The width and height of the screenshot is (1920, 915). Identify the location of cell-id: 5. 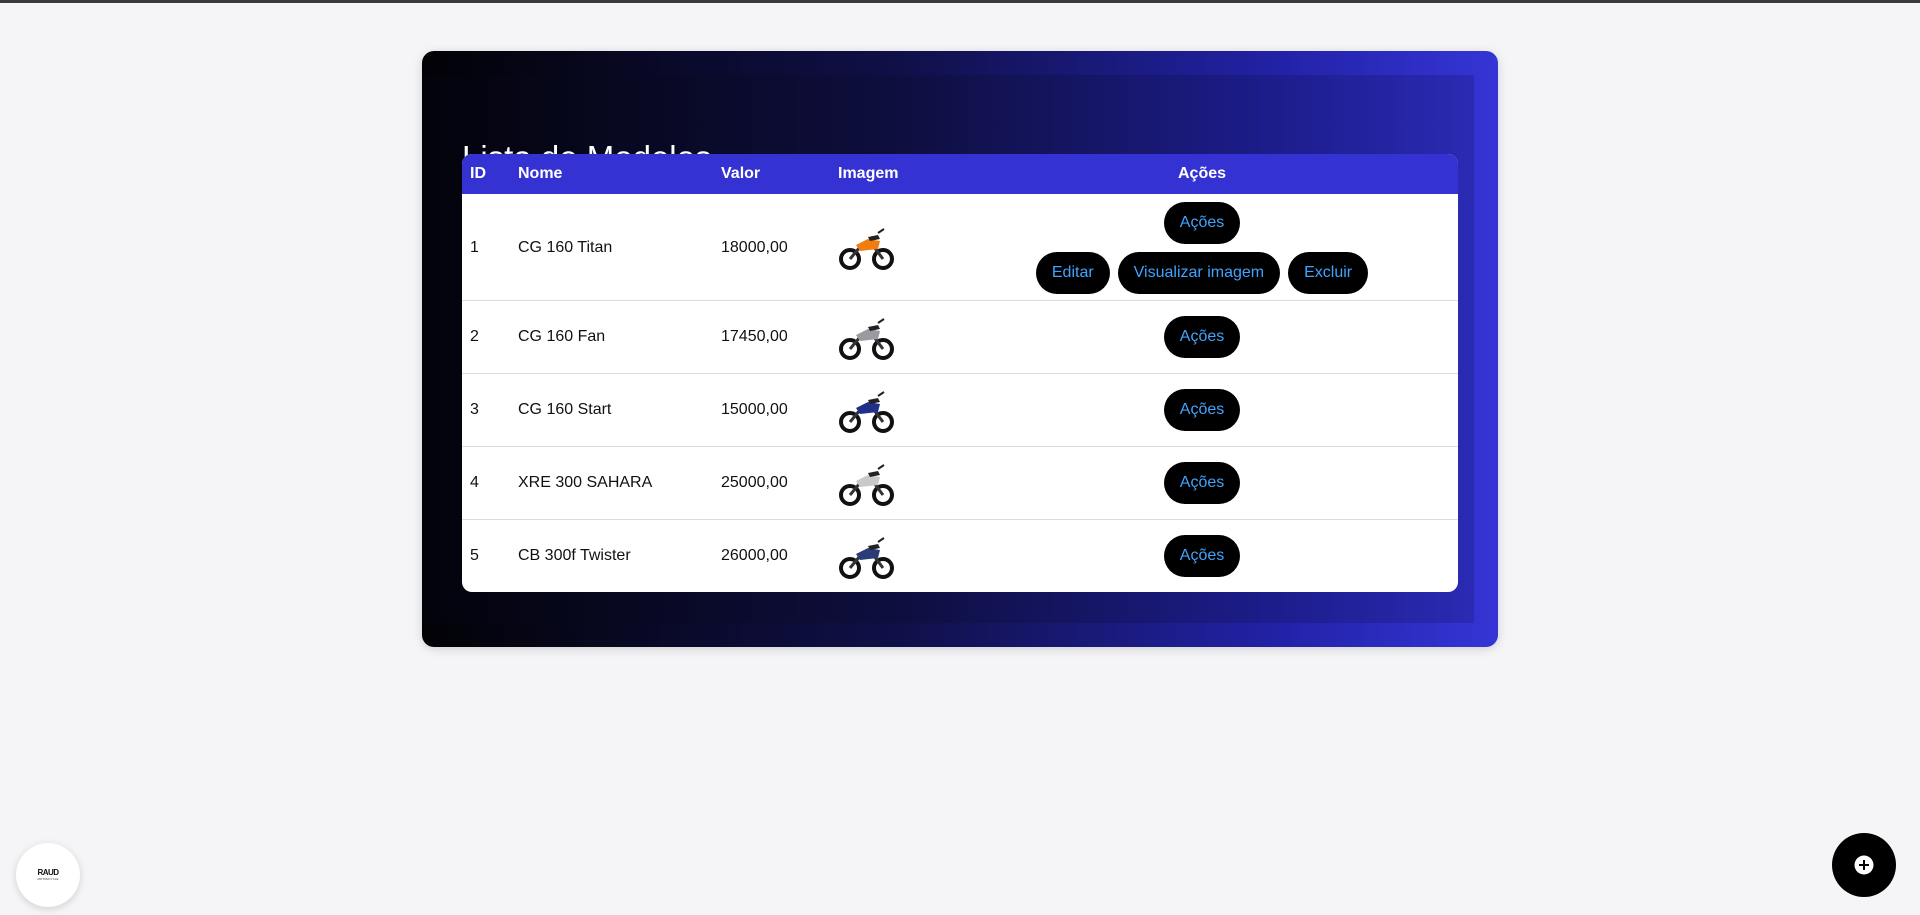
(474, 555).